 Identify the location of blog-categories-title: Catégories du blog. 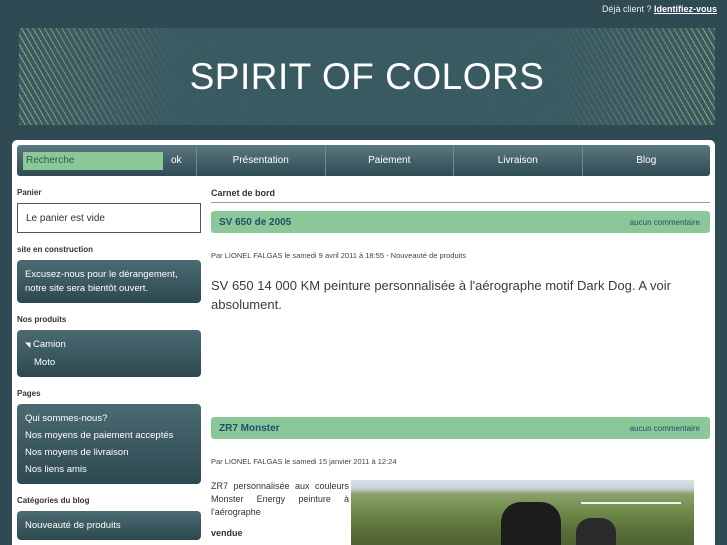
(53, 500).